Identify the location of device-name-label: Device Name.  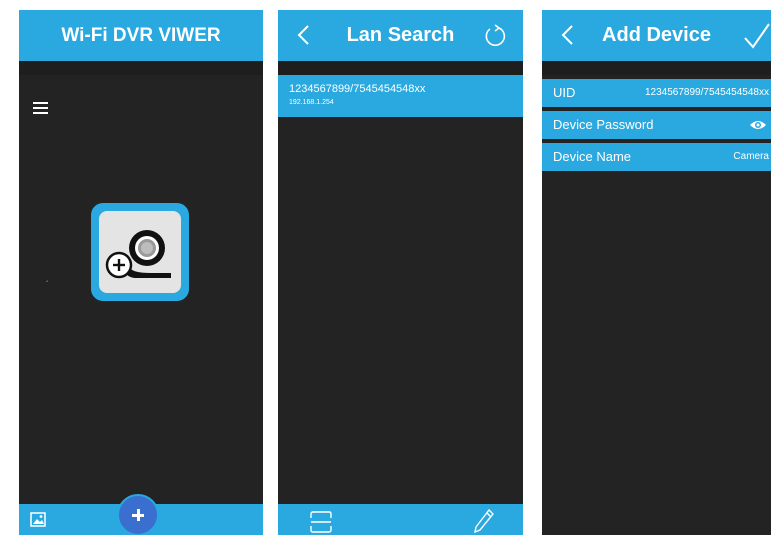
(592, 156).